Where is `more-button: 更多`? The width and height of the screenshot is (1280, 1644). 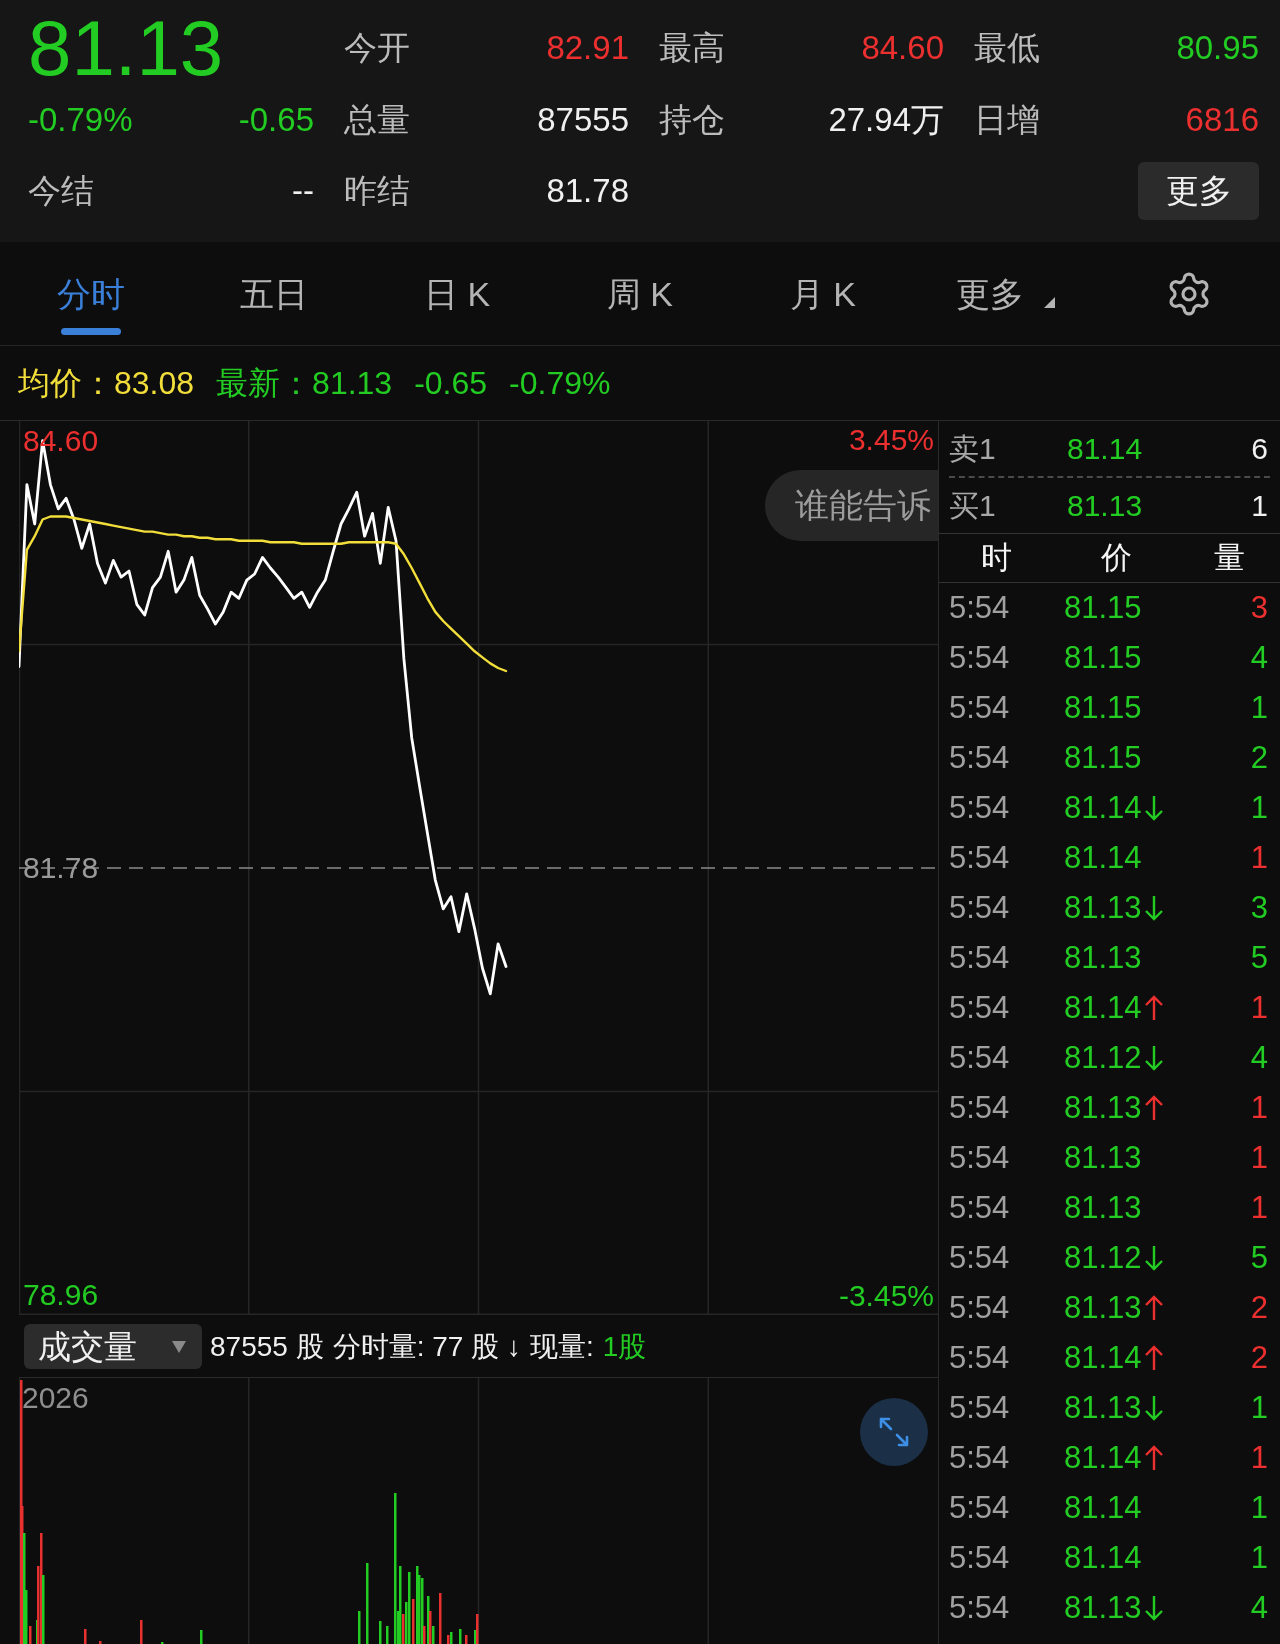
more-button: 更多 is located at coordinates (1198, 191).